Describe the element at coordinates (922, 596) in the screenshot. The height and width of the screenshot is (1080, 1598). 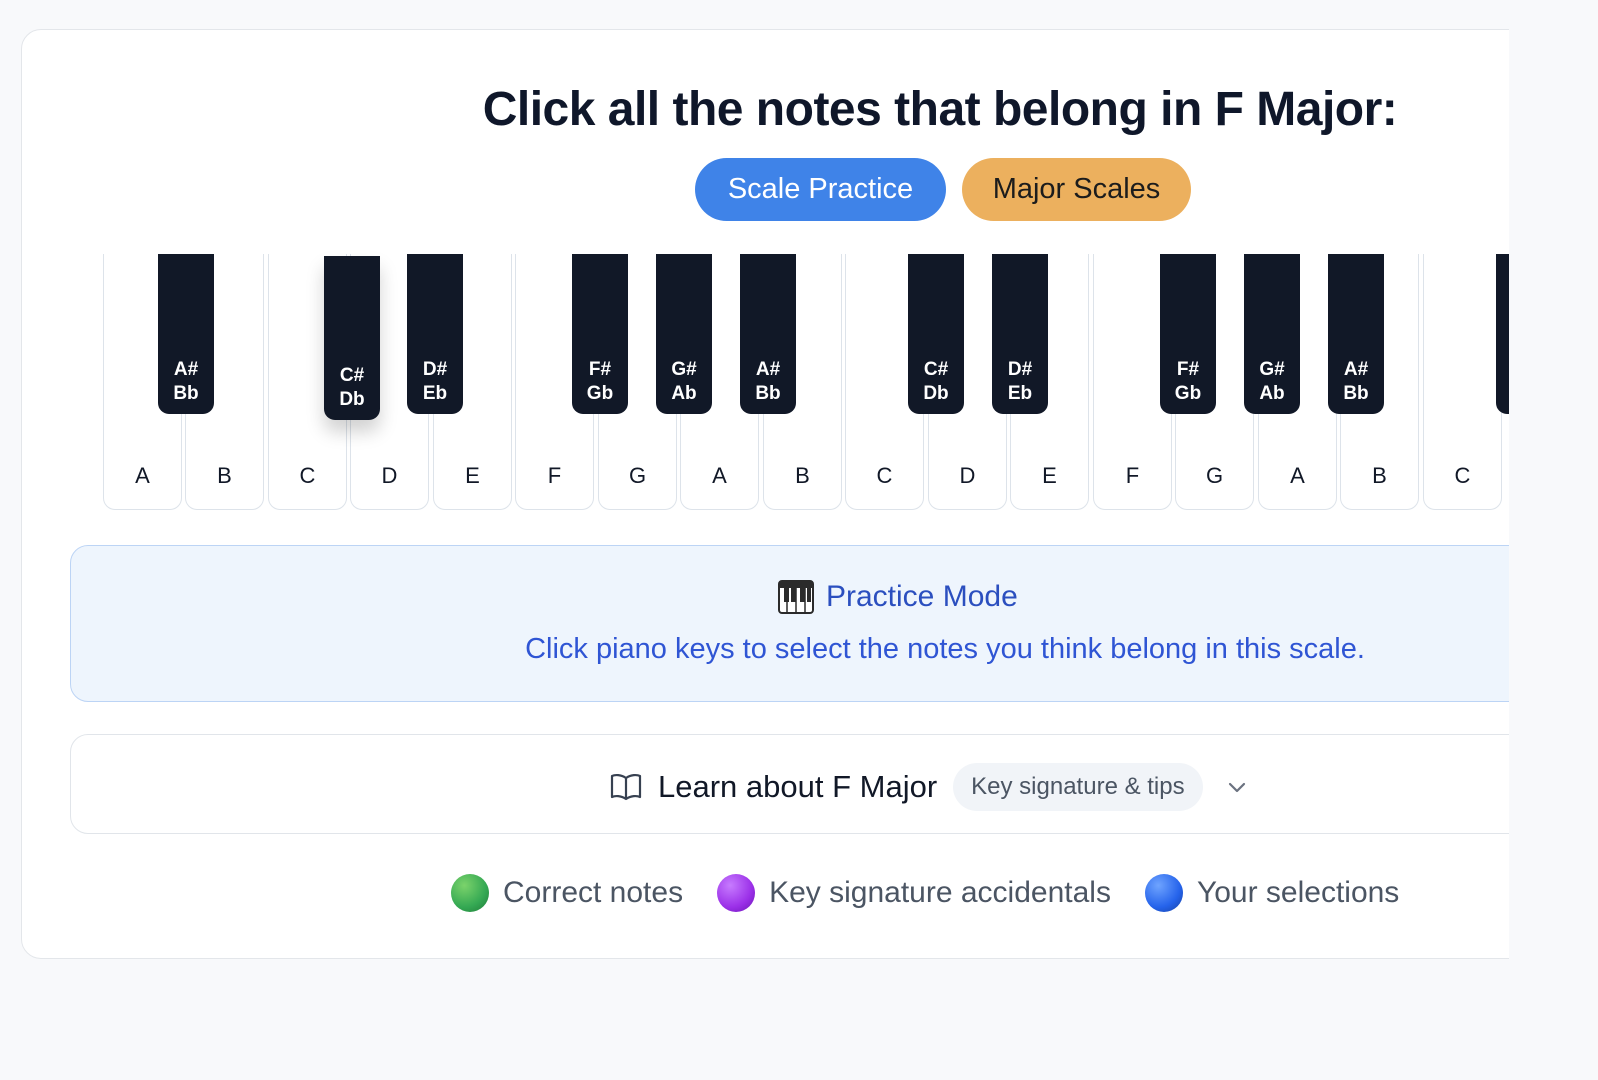
I see `practice-mode-title: Practice Mode` at that location.